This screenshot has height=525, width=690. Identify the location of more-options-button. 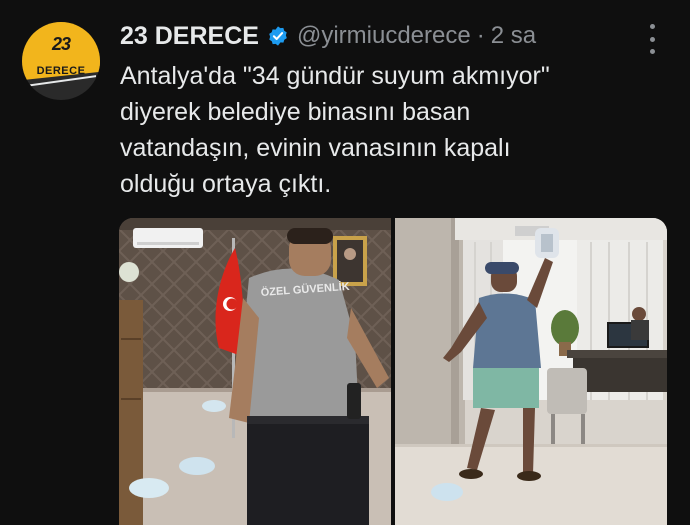
(652, 39).